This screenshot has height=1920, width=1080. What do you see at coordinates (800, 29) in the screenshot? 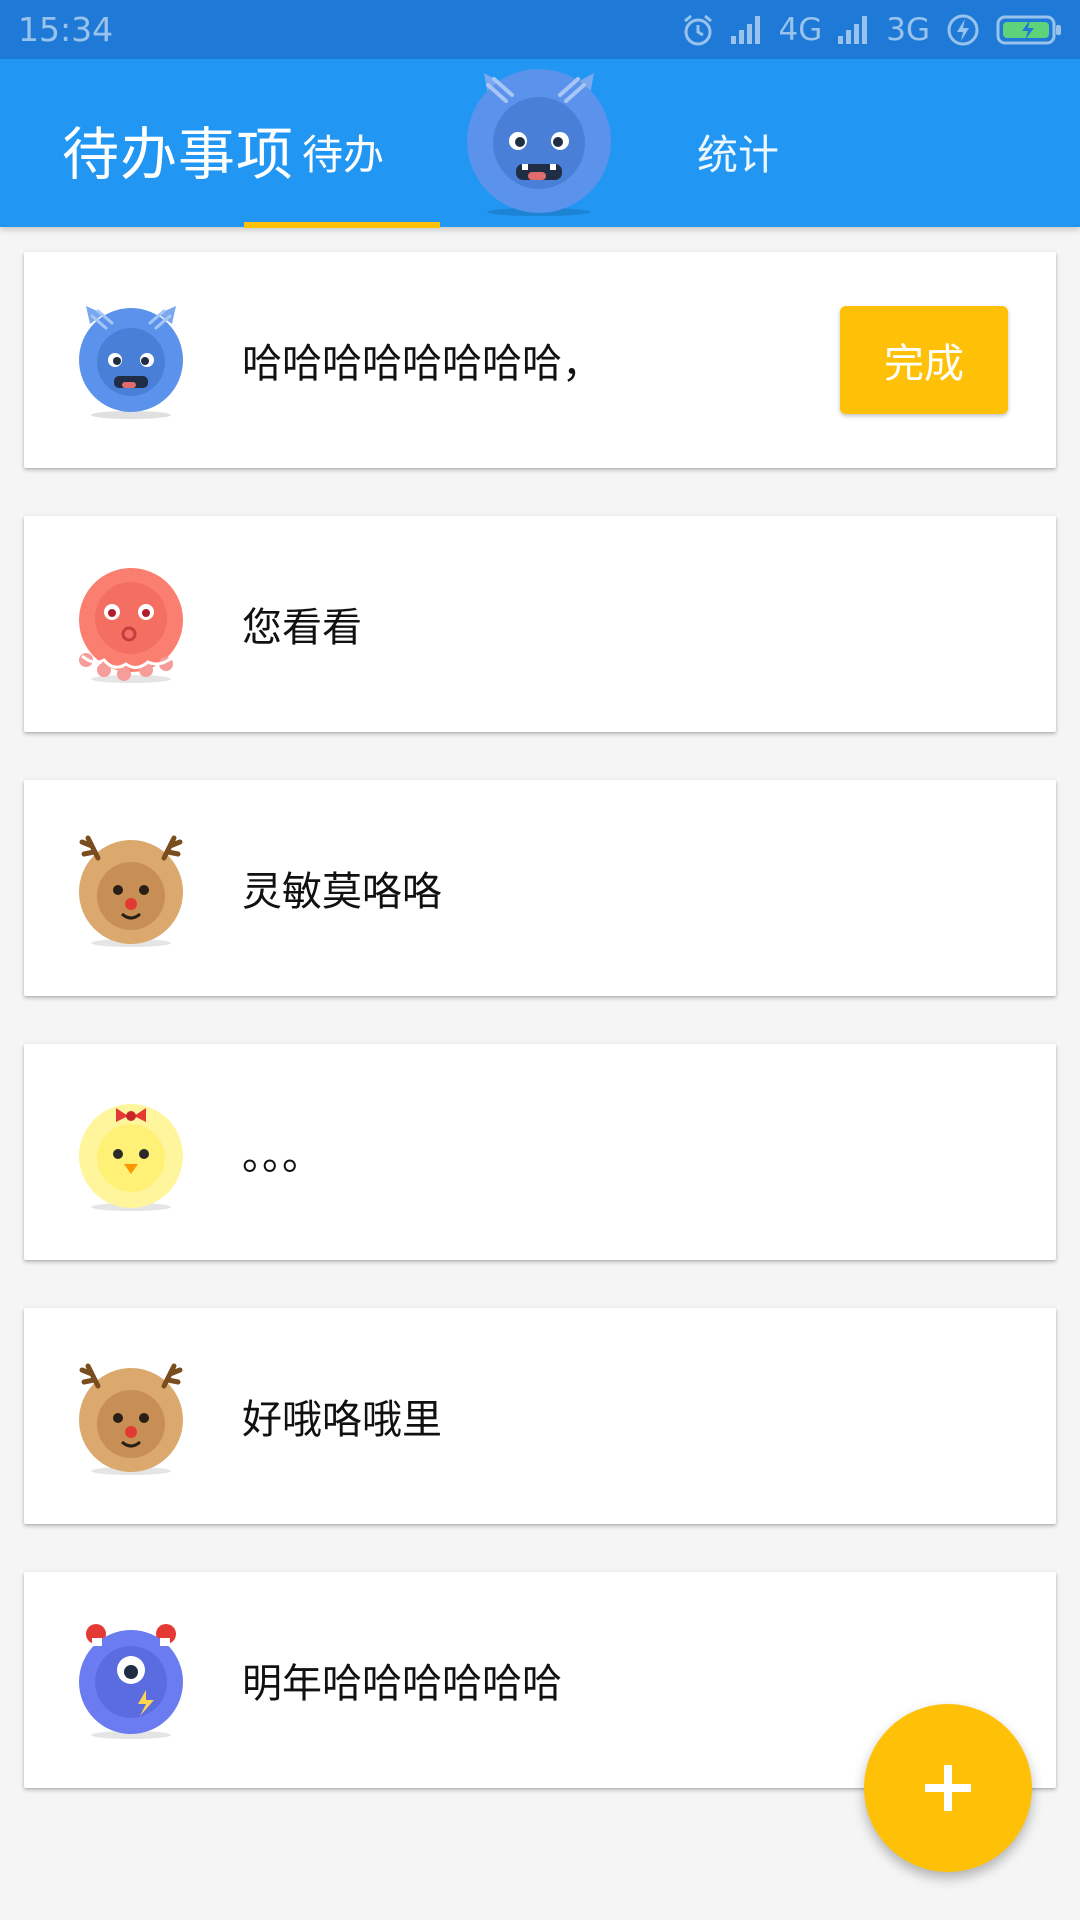
I see `network-type-1: 4G` at bounding box center [800, 29].